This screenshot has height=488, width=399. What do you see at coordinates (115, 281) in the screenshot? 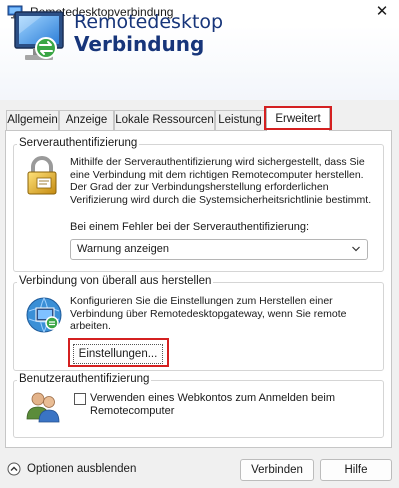
I see `connect-anywhere-heading: Verbindung von überall aus herstellen` at bounding box center [115, 281].